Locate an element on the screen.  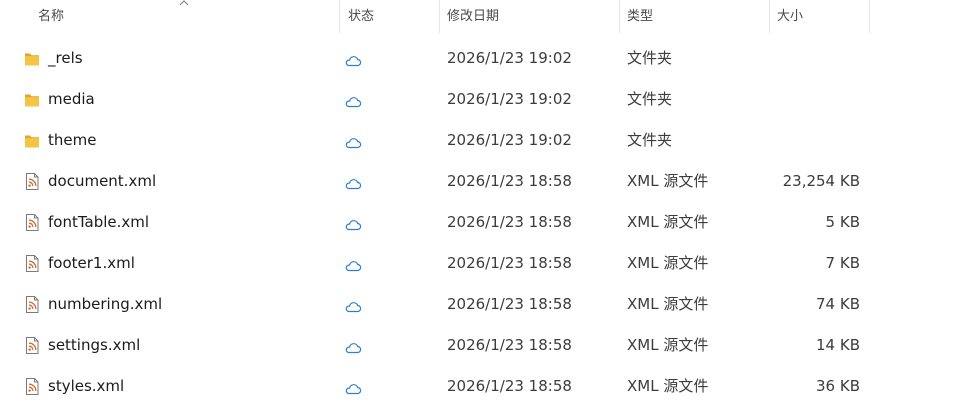
file-row: settings.xml 2026/1/23 18:58 XML 源文件 14 KB is located at coordinates (489, 345).